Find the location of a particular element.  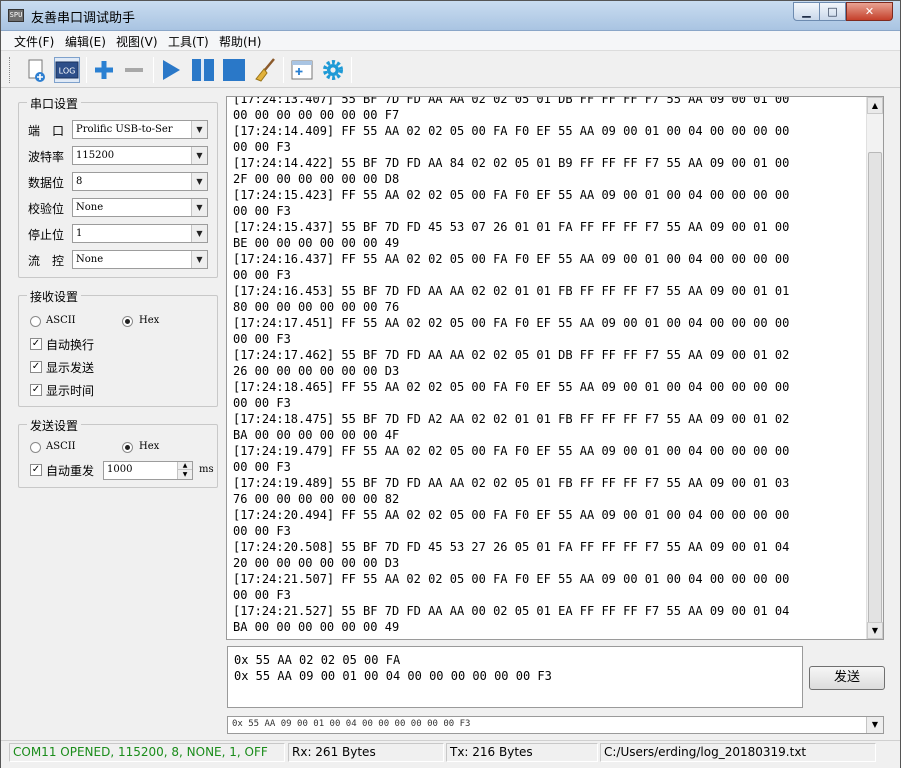

receive-ascii-radio is located at coordinates (35, 321).